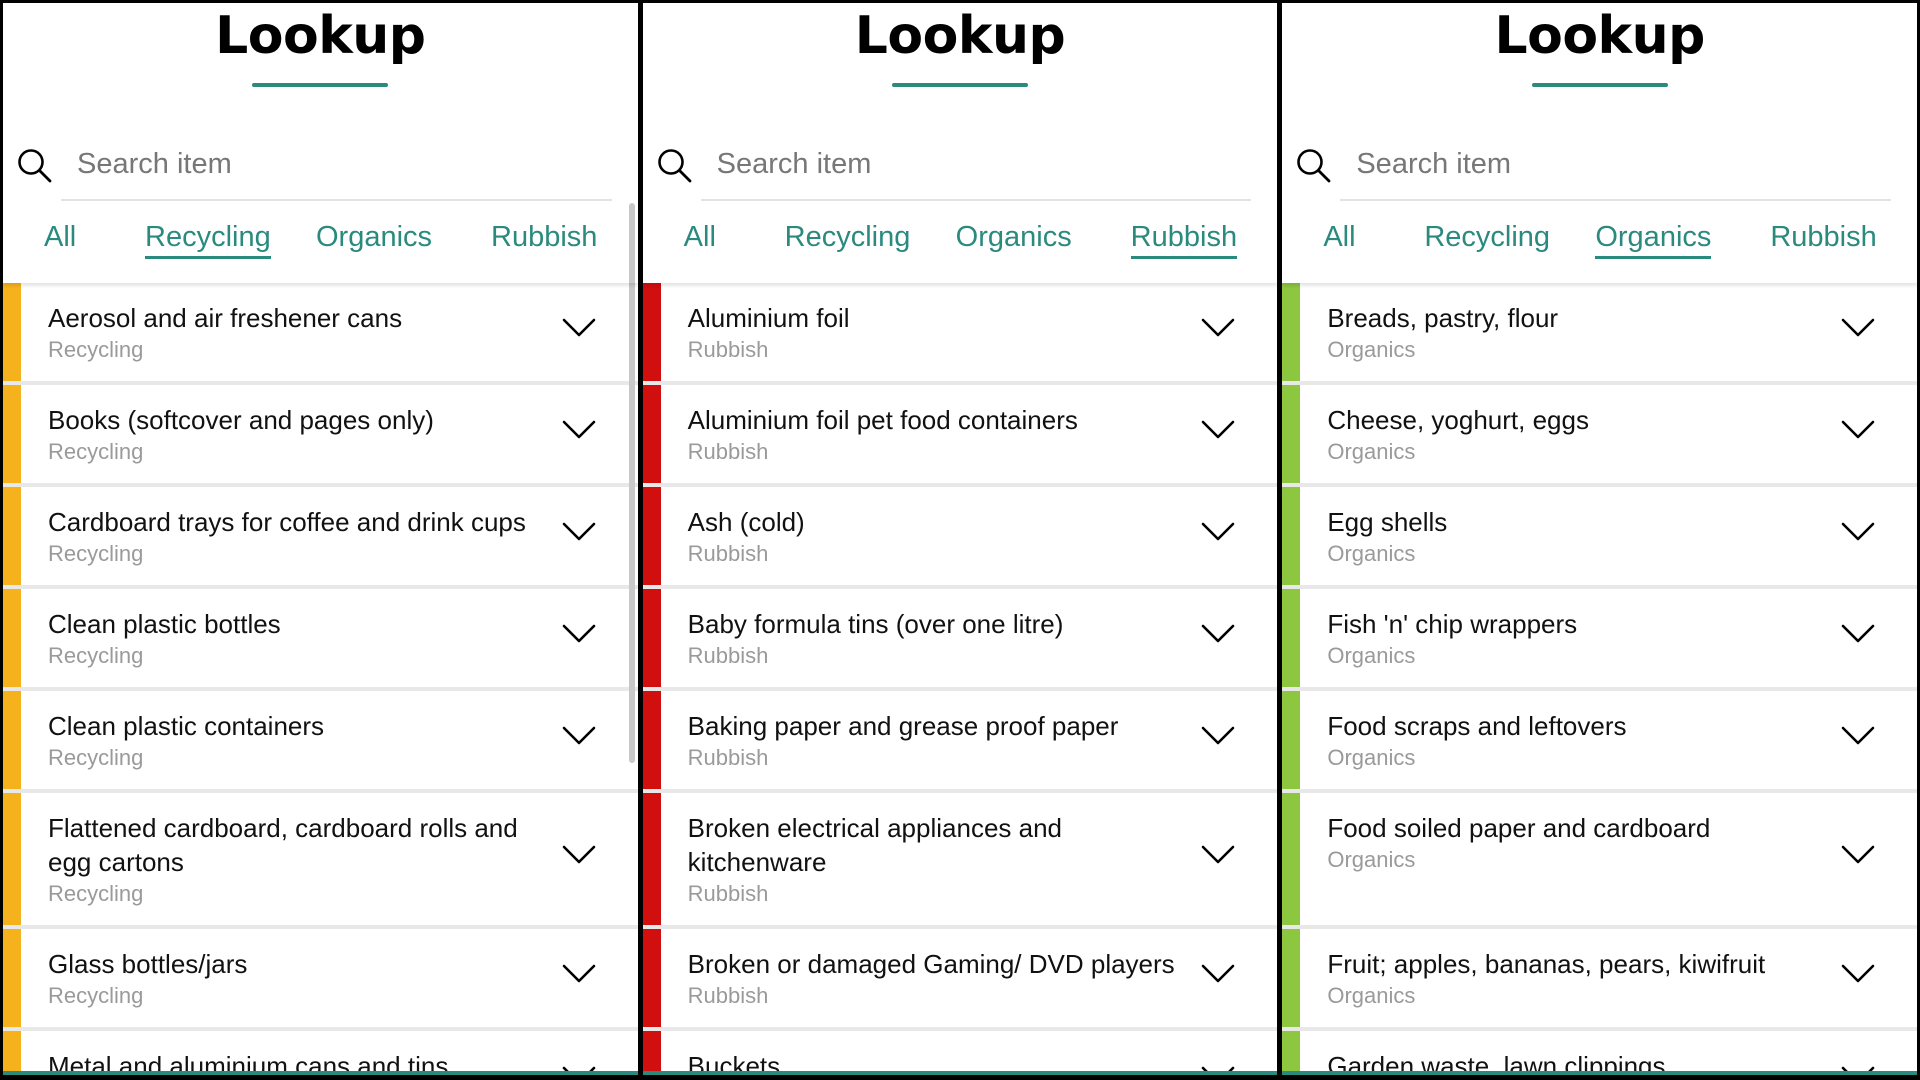 This screenshot has height=1080, width=1920. Describe the element at coordinates (903, 726) in the screenshot. I see `item-name: Baking paper and grease proof paper` at that location.